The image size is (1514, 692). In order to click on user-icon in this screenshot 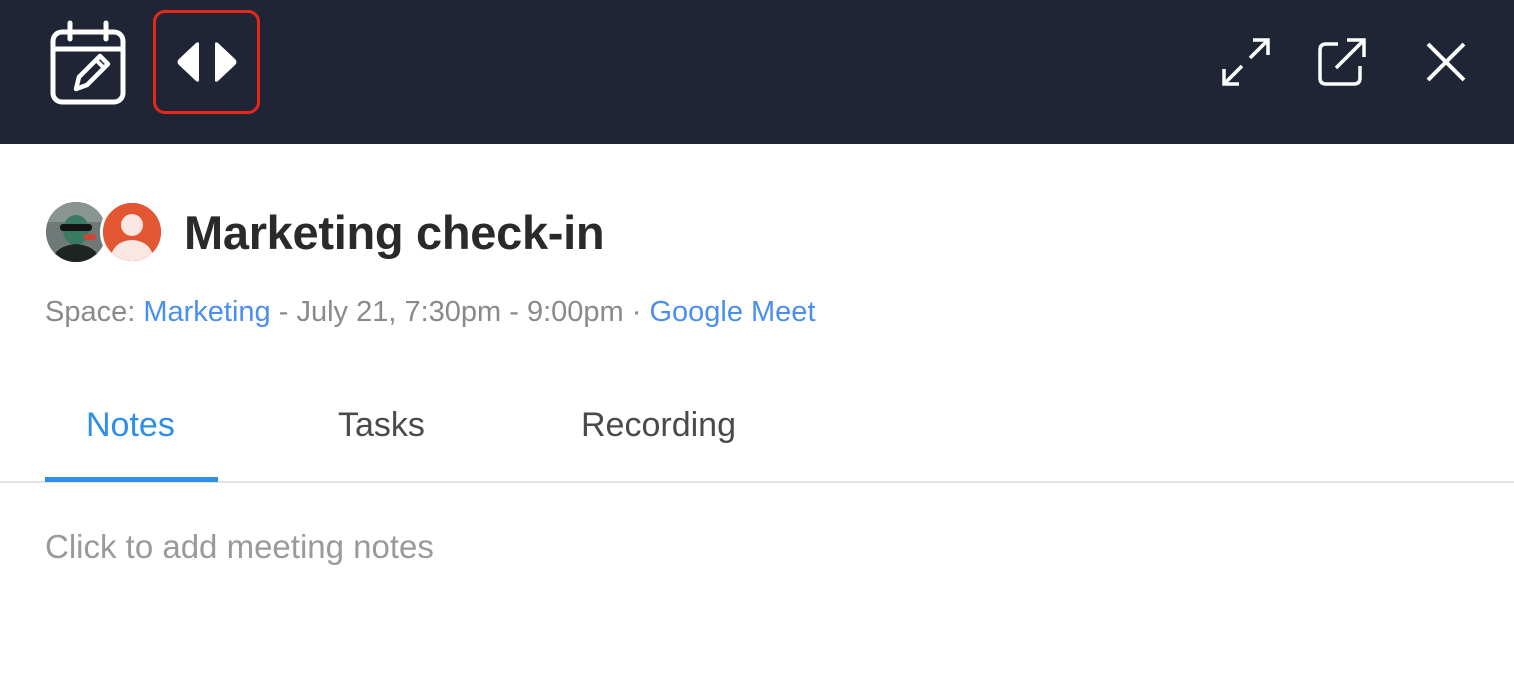, I will do `click(132, 232)`.